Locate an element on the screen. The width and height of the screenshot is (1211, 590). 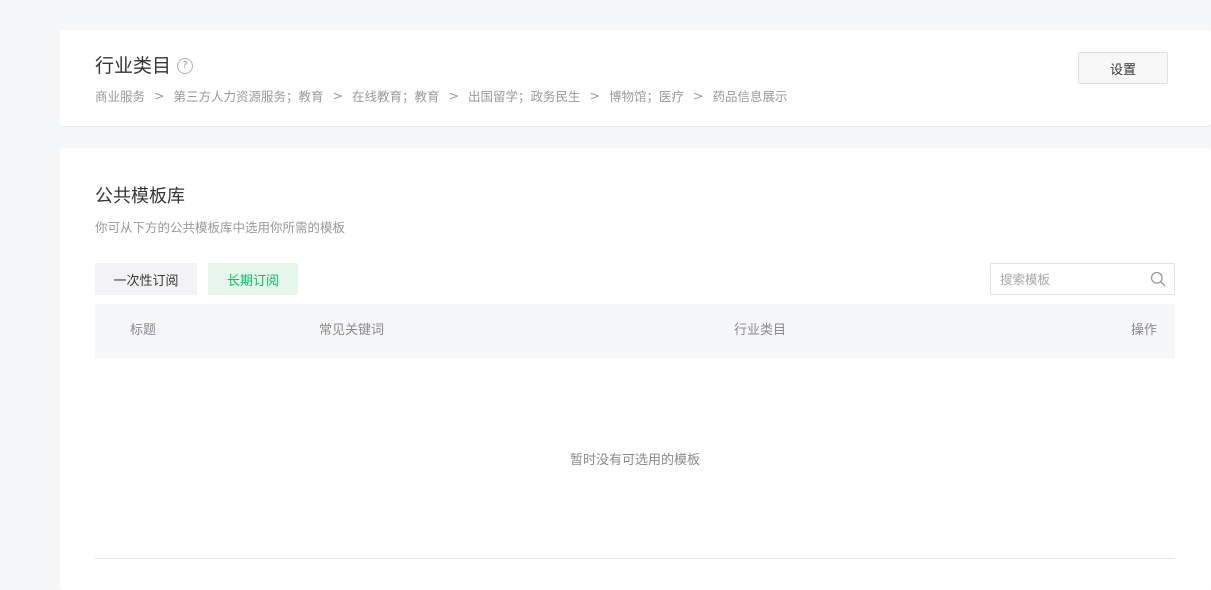
search-box is located at coordinates (1082, 279).